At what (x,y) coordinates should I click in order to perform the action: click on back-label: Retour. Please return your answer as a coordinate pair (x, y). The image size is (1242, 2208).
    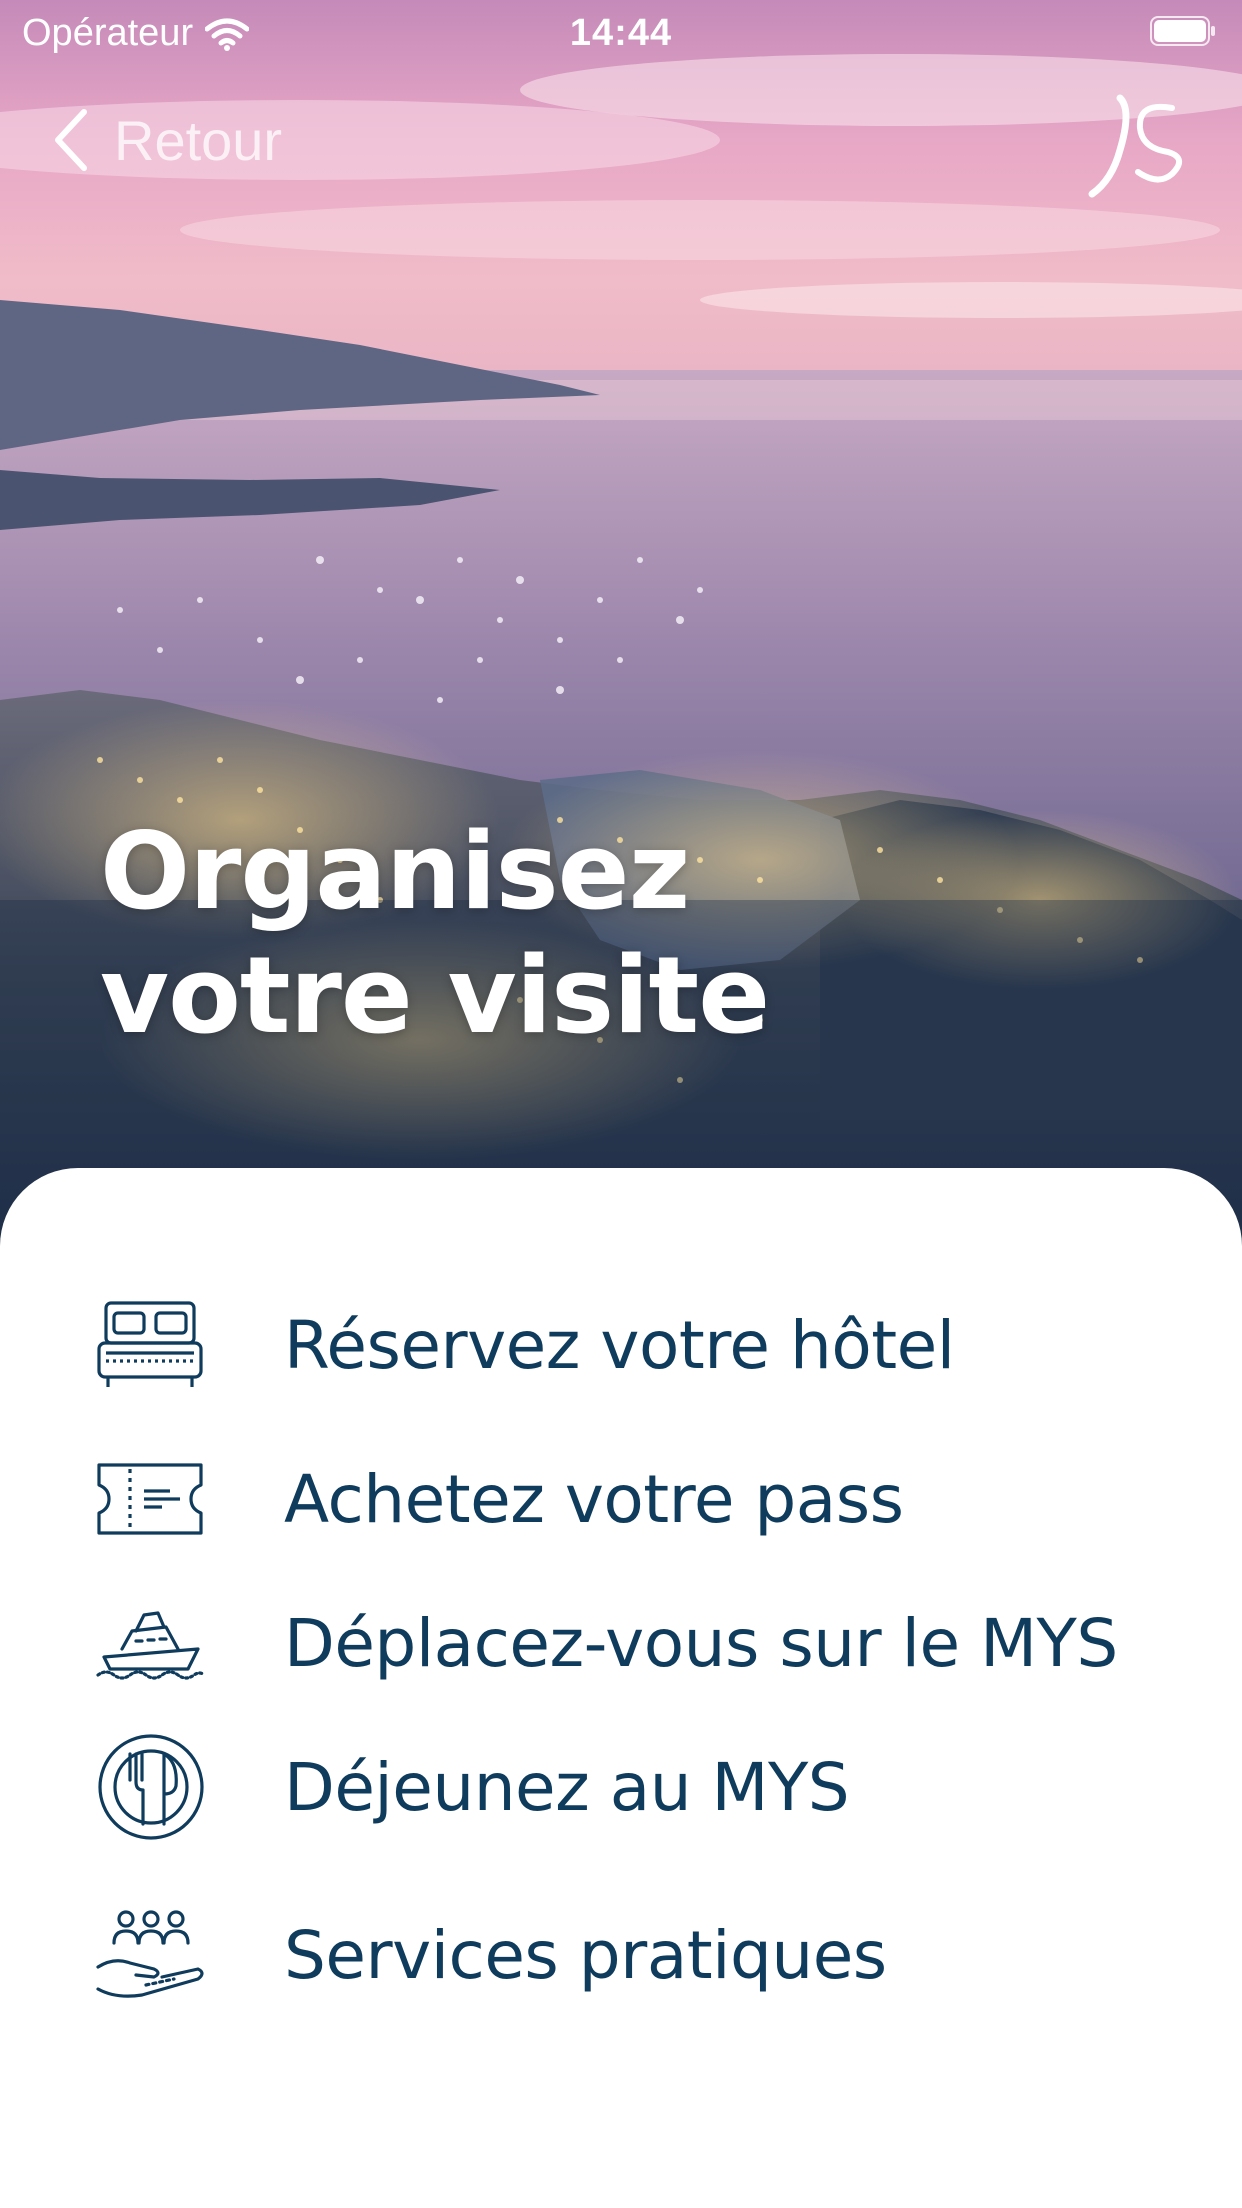
    Looking at the image, I should click on (198, 140).